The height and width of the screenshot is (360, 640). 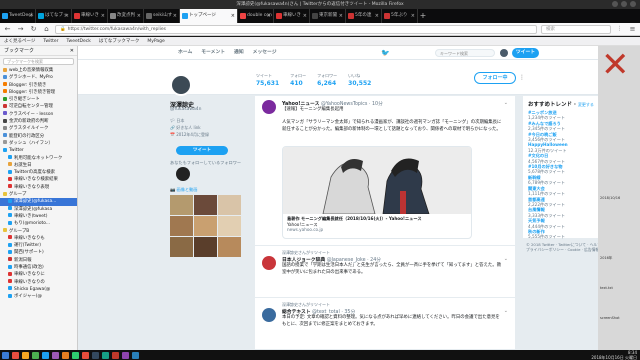 What do you see at coordinates (38, 209) in the screenshot?
I see `sidebar-bookmark-item: 深澤諒史(@fukasa` at bounding box center [38, 209].